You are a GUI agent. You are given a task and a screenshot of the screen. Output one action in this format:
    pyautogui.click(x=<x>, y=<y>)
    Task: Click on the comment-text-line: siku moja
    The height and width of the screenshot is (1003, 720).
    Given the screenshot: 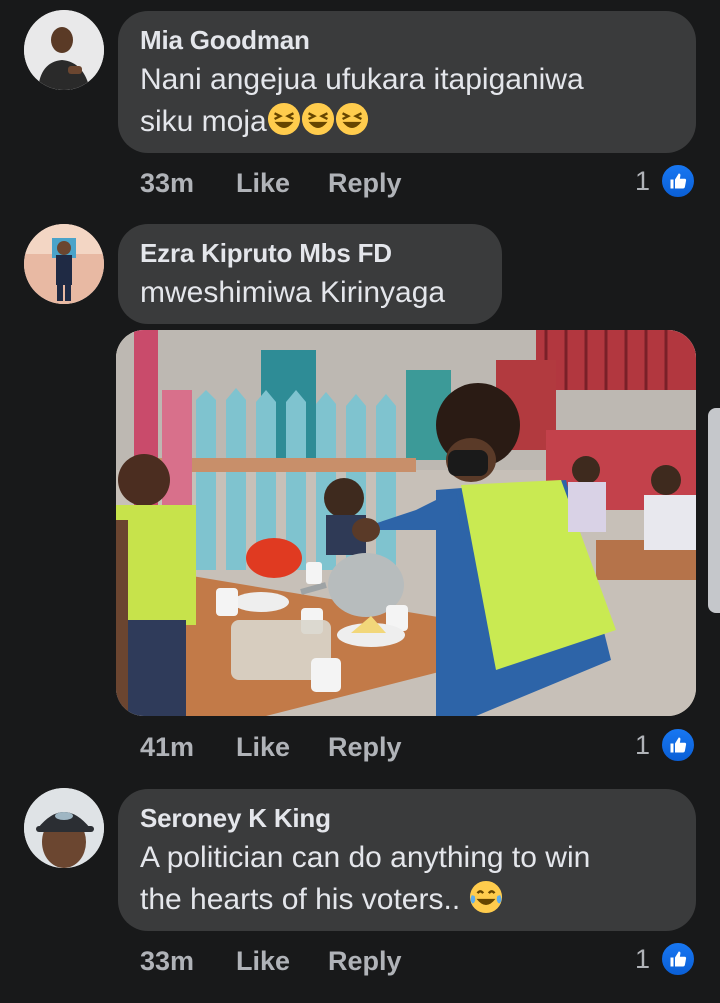 What is the action you would take?
    pyautogui.click(x=203, y=121)
    